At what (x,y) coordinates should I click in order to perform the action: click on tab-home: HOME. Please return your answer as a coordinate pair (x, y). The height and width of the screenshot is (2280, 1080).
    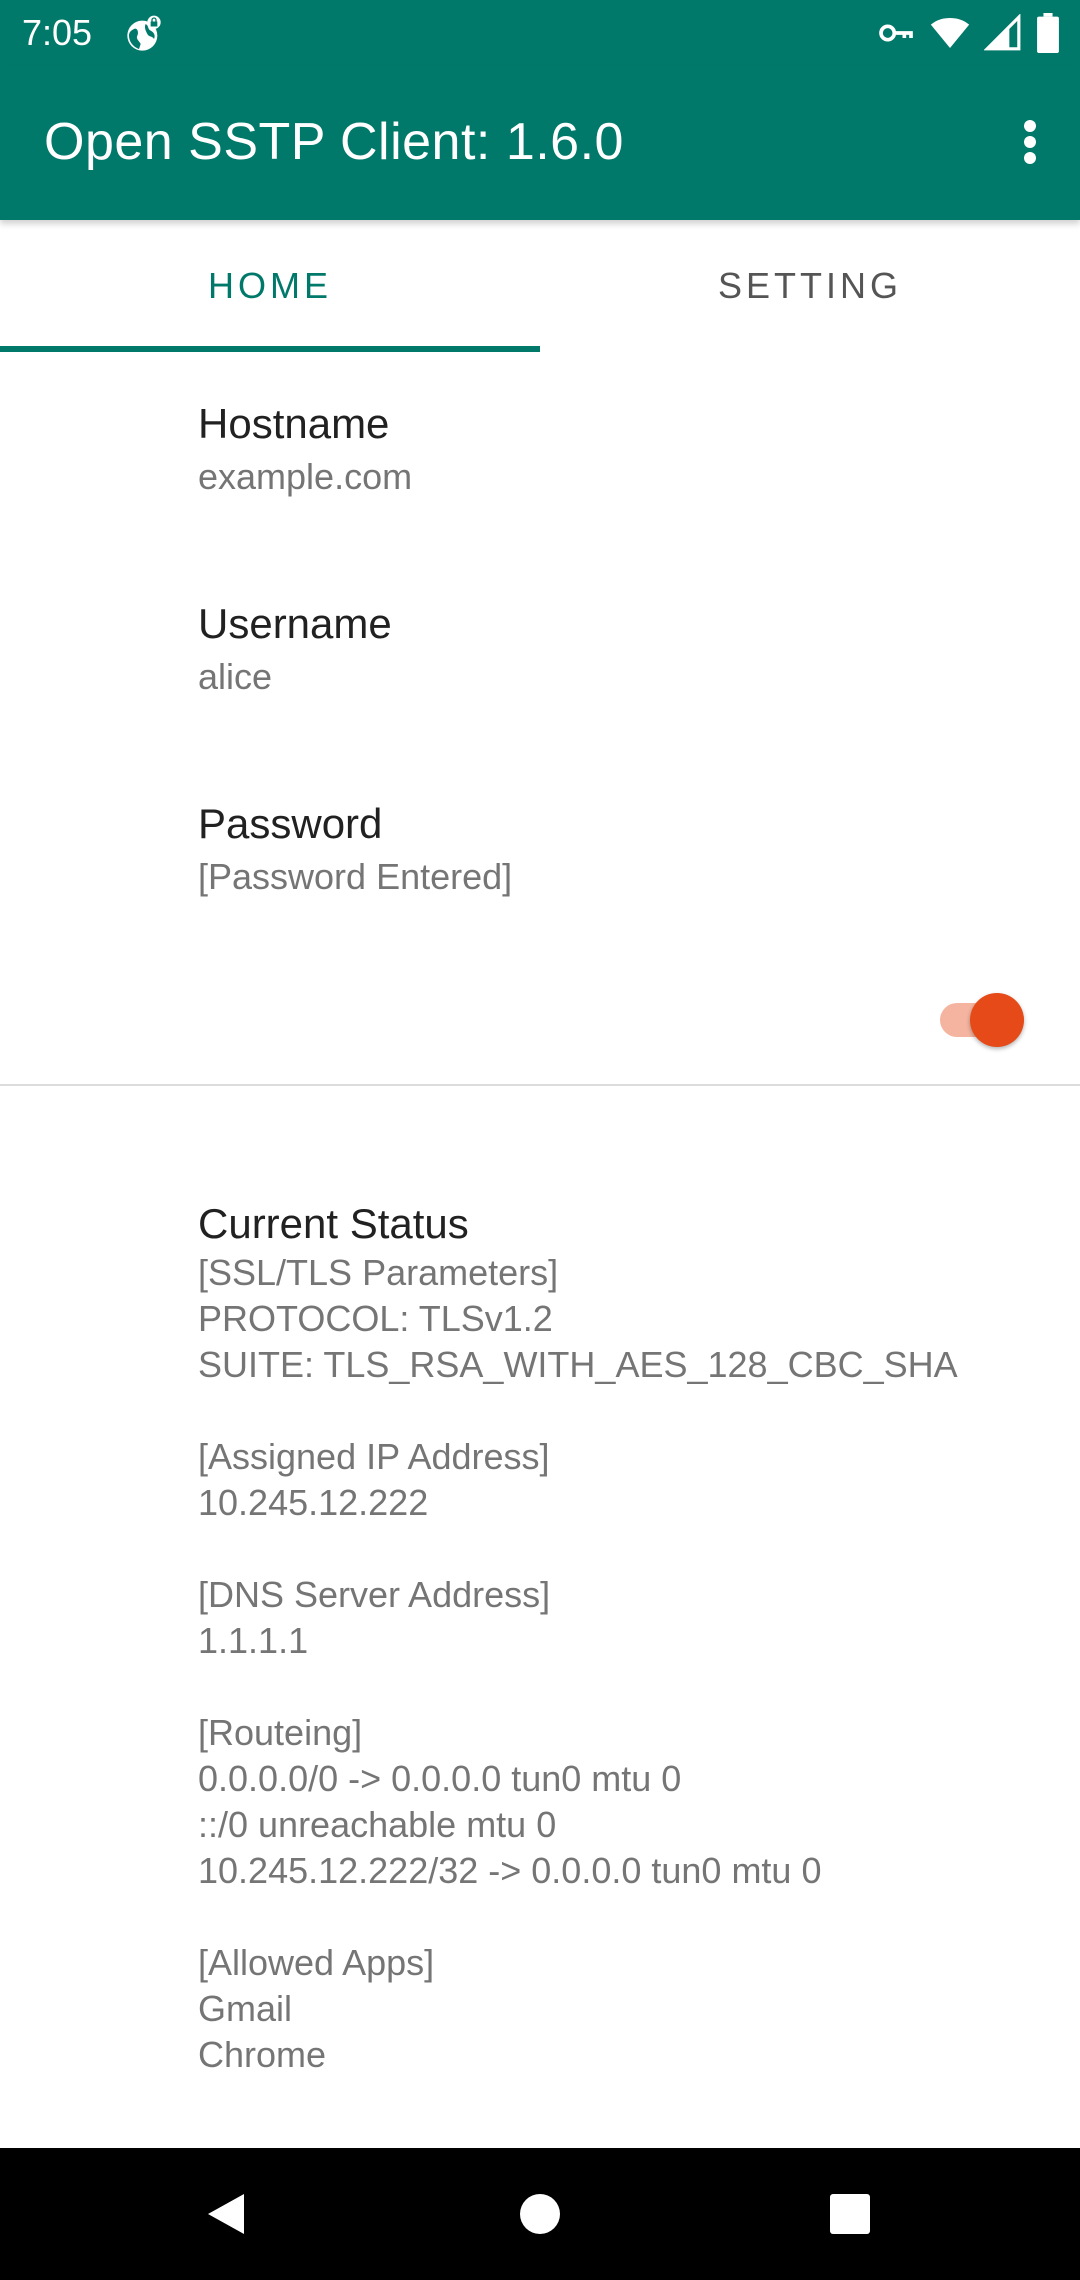
    Looking at the image, I should click on (270, 286).